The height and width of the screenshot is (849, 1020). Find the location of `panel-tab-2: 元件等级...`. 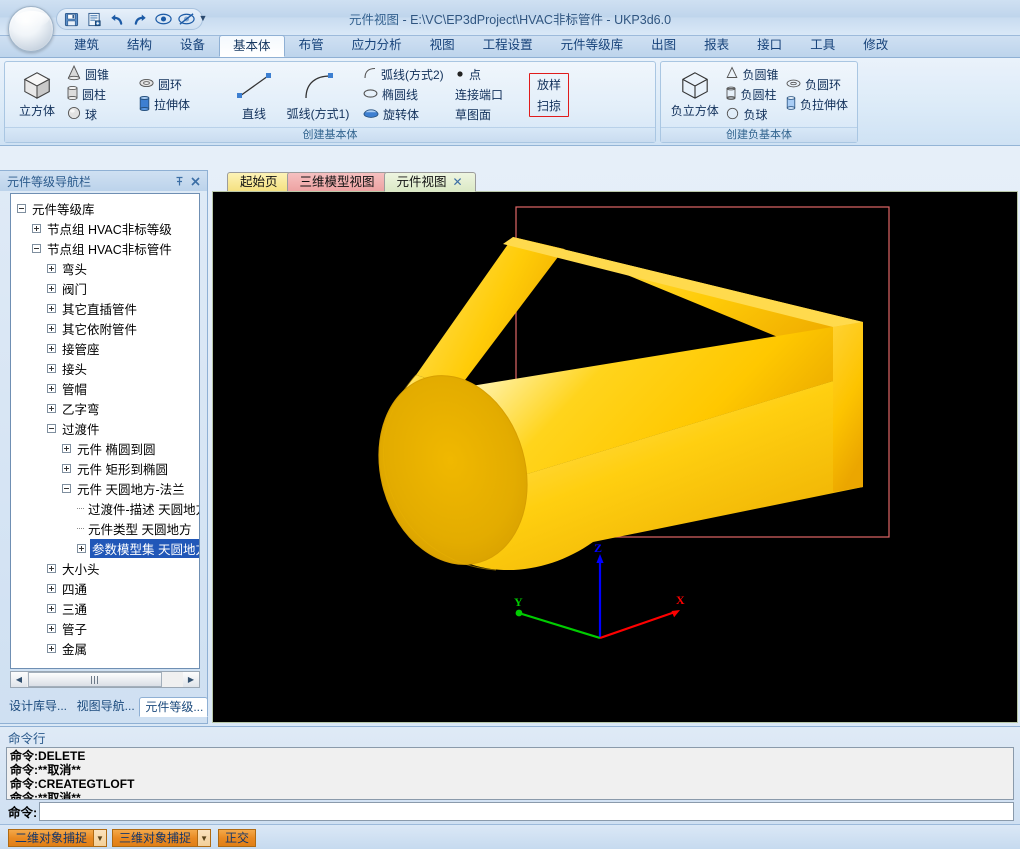

panel-tab-2: 元件等级... is located at coordinates (174, 707).